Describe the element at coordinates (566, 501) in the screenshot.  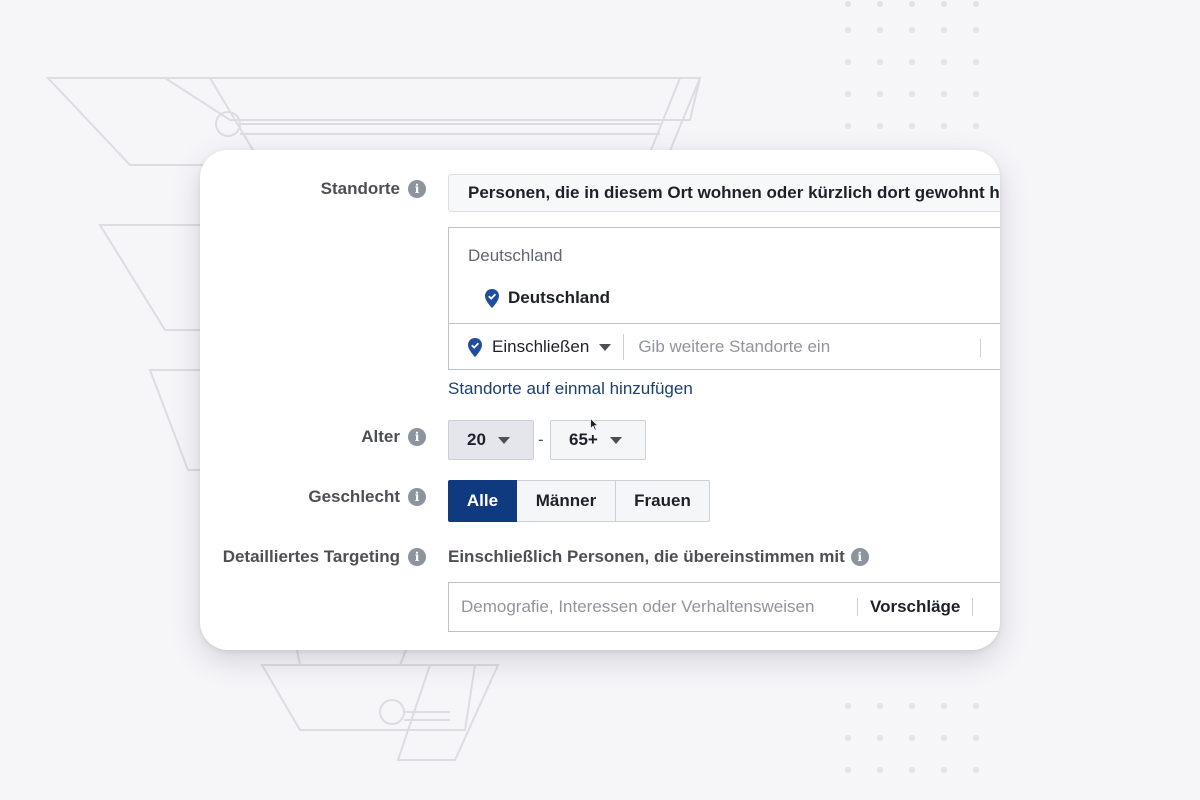
I see `gender-men-button: Männer` at that location.